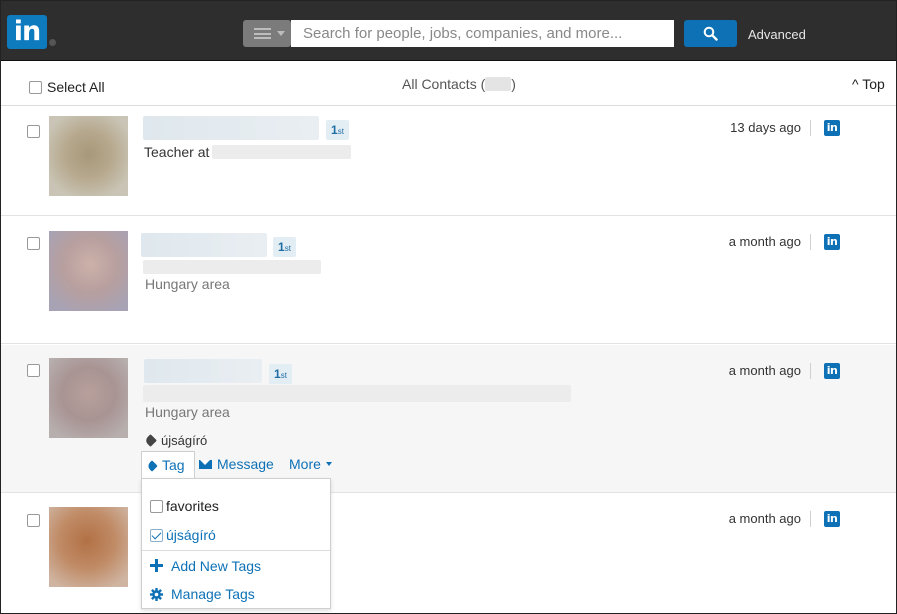  Describe the element at coordinates (205, 464) in the screenshot. I see `envelope-icon` at that location.